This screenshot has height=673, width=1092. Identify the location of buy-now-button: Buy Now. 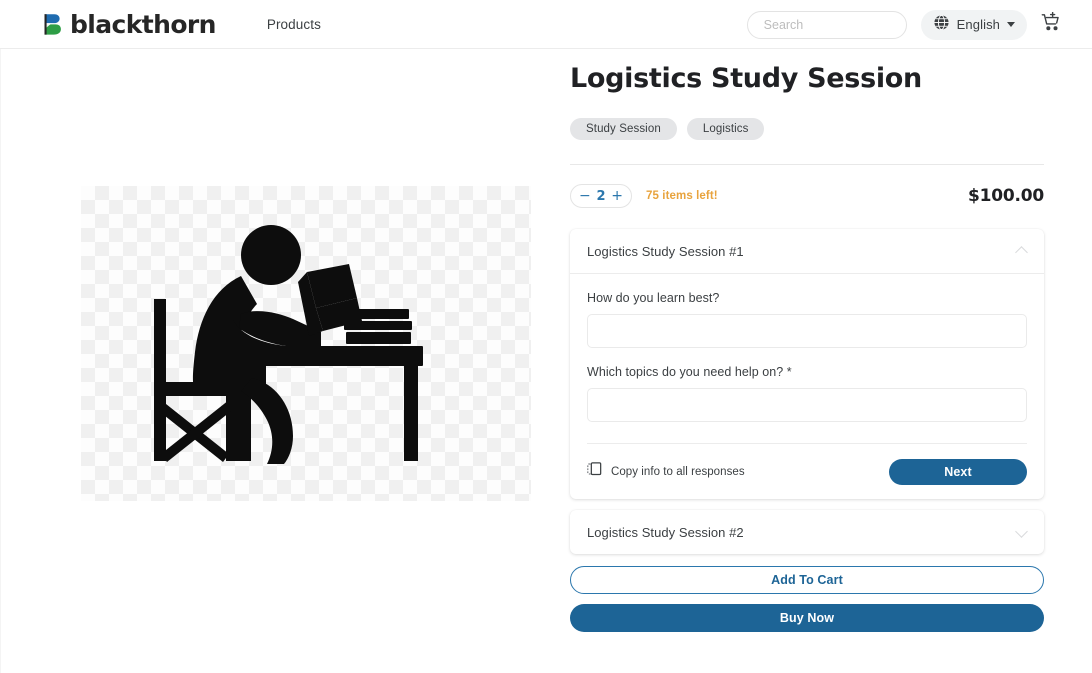
(807, 618).